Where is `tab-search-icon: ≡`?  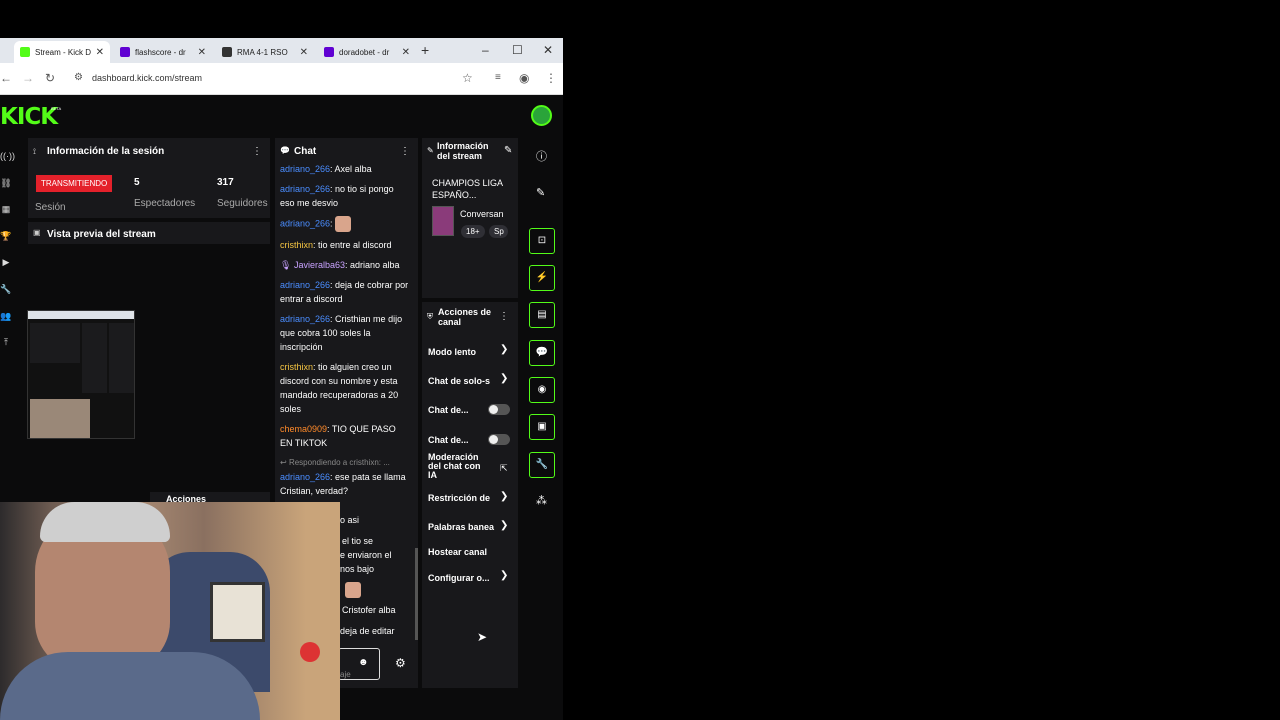 tab-search-icon: ≡ is located at coordinates (498, 77).